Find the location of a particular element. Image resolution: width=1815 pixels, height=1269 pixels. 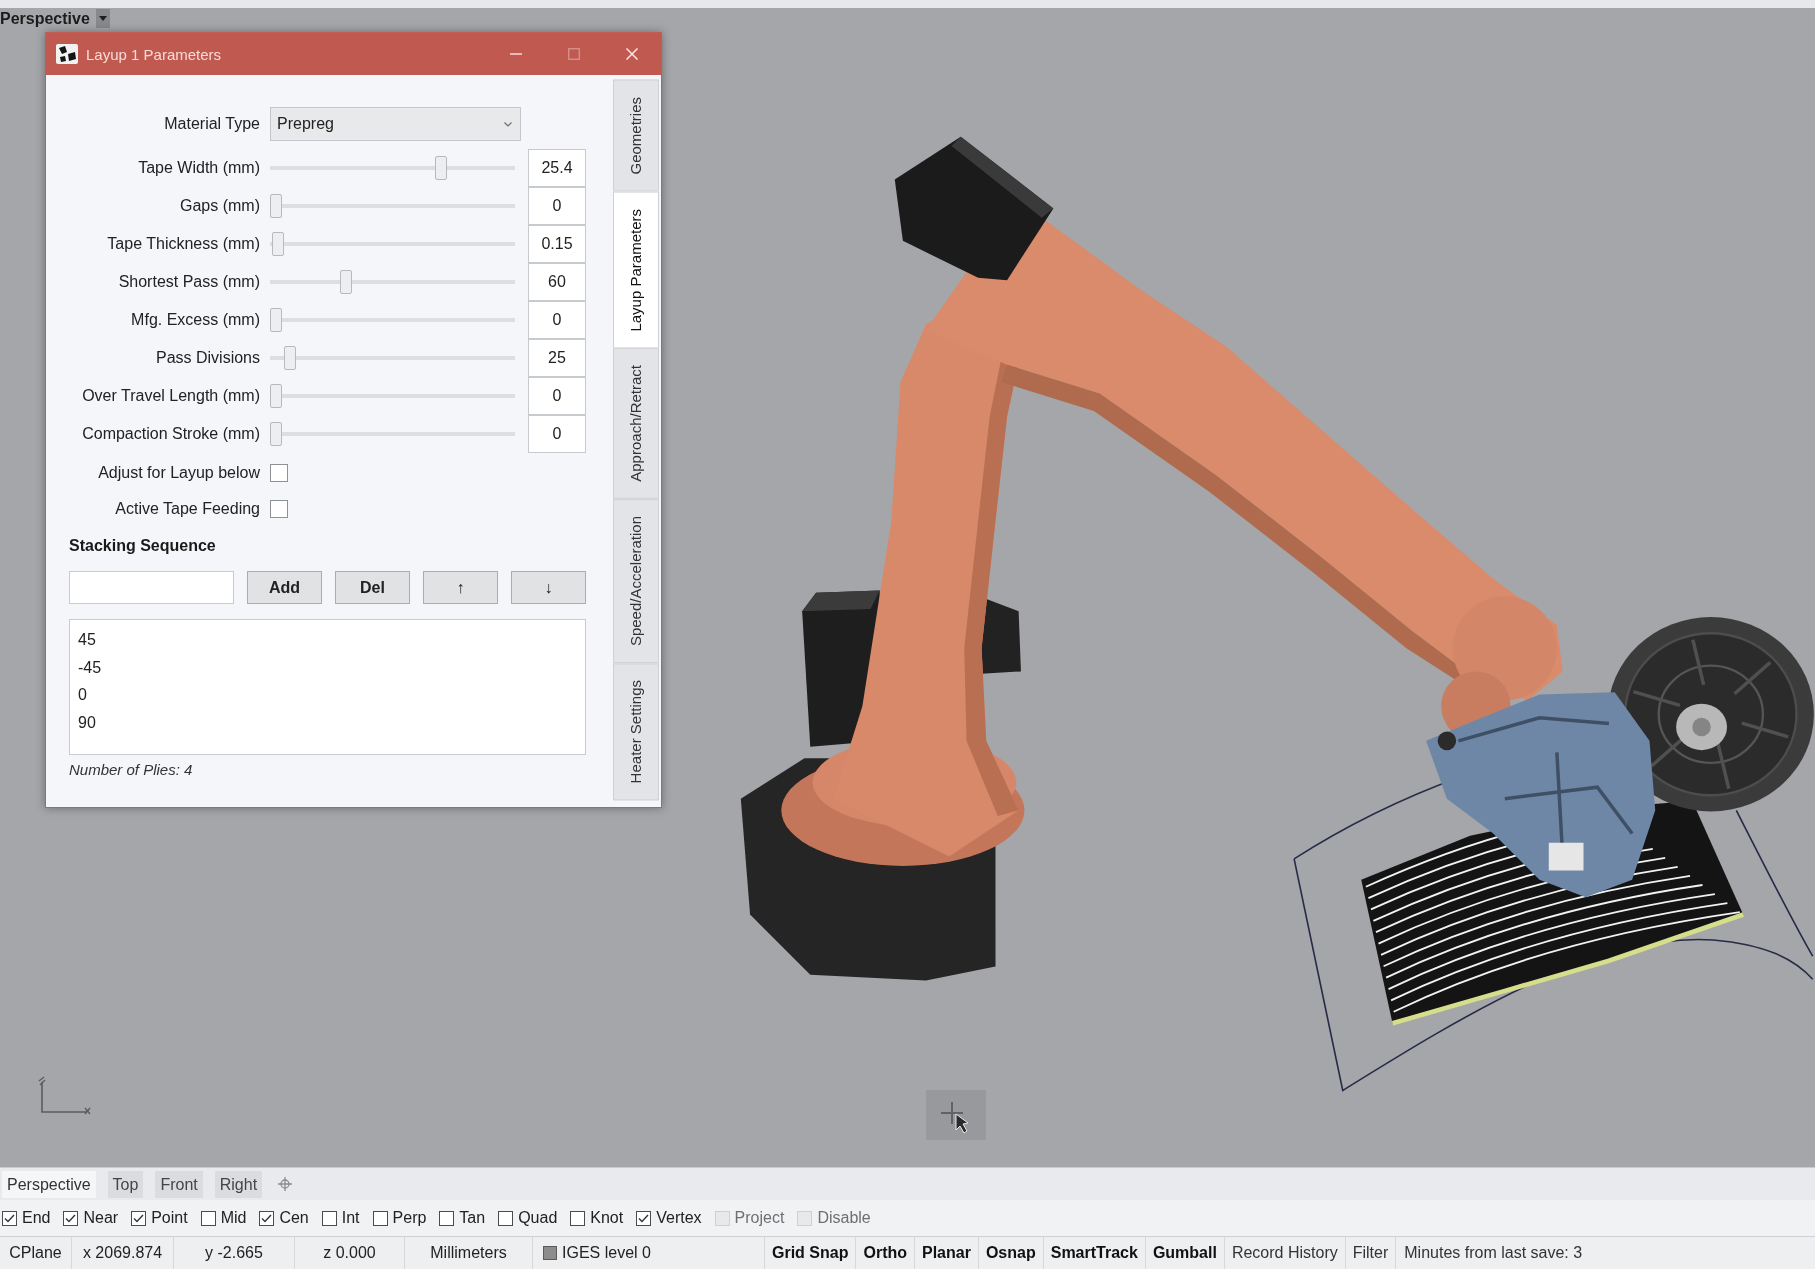

sequence-button: ↓ is located at coordinates (548, 587).